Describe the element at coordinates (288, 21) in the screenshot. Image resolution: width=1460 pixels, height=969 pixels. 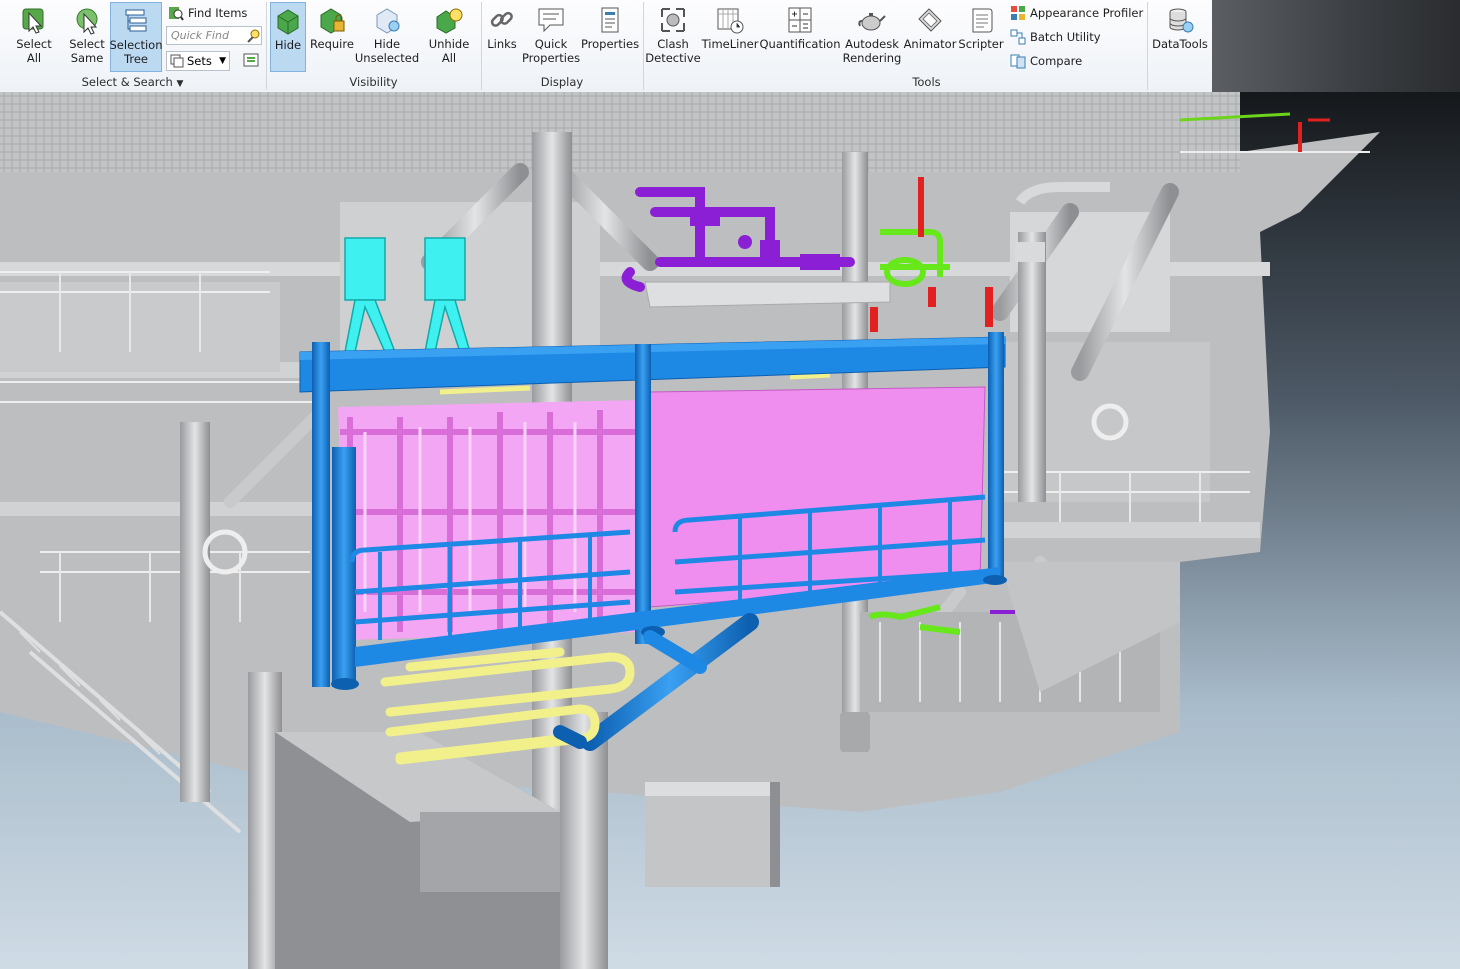
I see `hide-icon` at that location.